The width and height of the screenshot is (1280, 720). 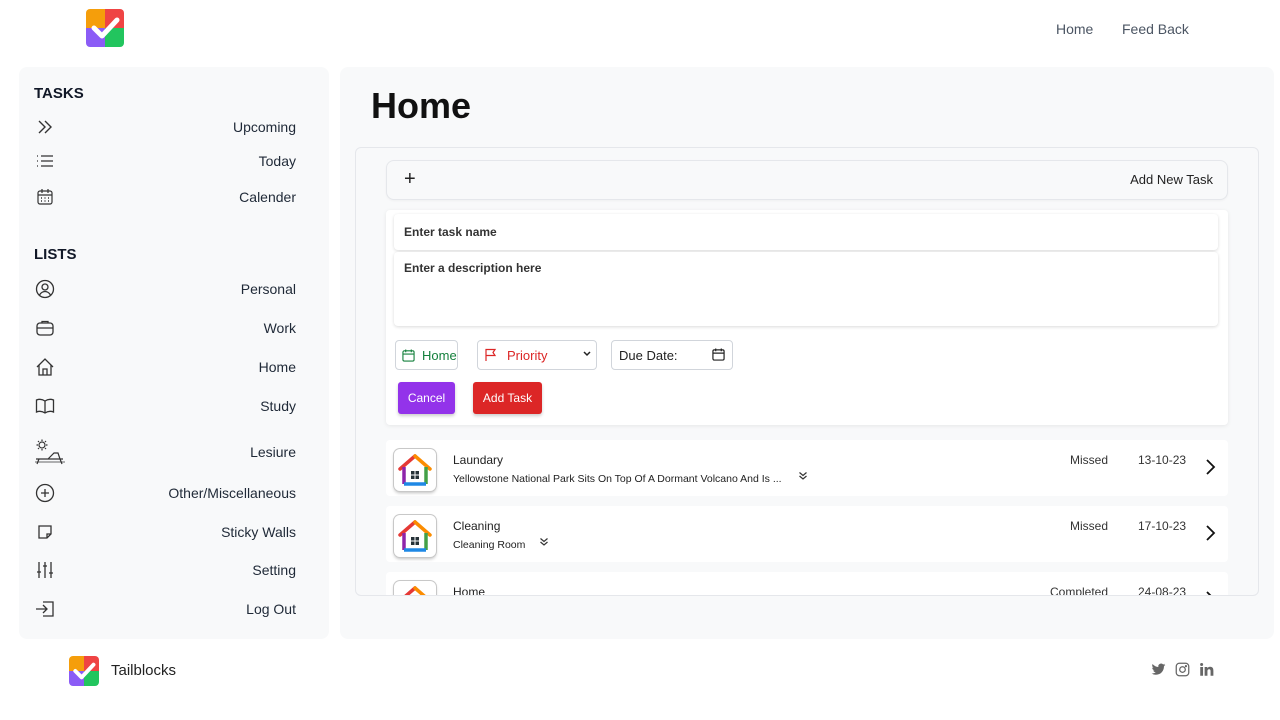 I want to click on sidebar-item-work: Work, so click(x=165, y=328).